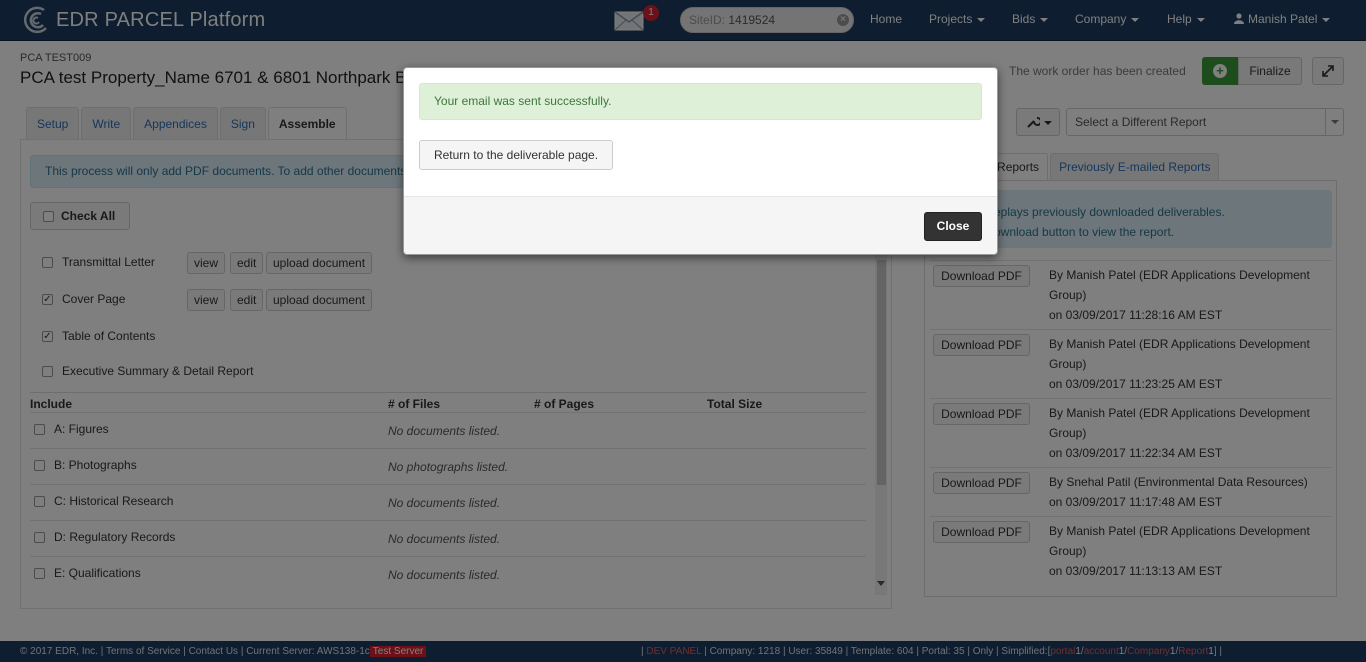 The image size is (1366, 662). Describe the element at coordinates (516, 155) in the screenshot. I see `return-to-deliverable-button: Return to the deliverable page.` at that location.